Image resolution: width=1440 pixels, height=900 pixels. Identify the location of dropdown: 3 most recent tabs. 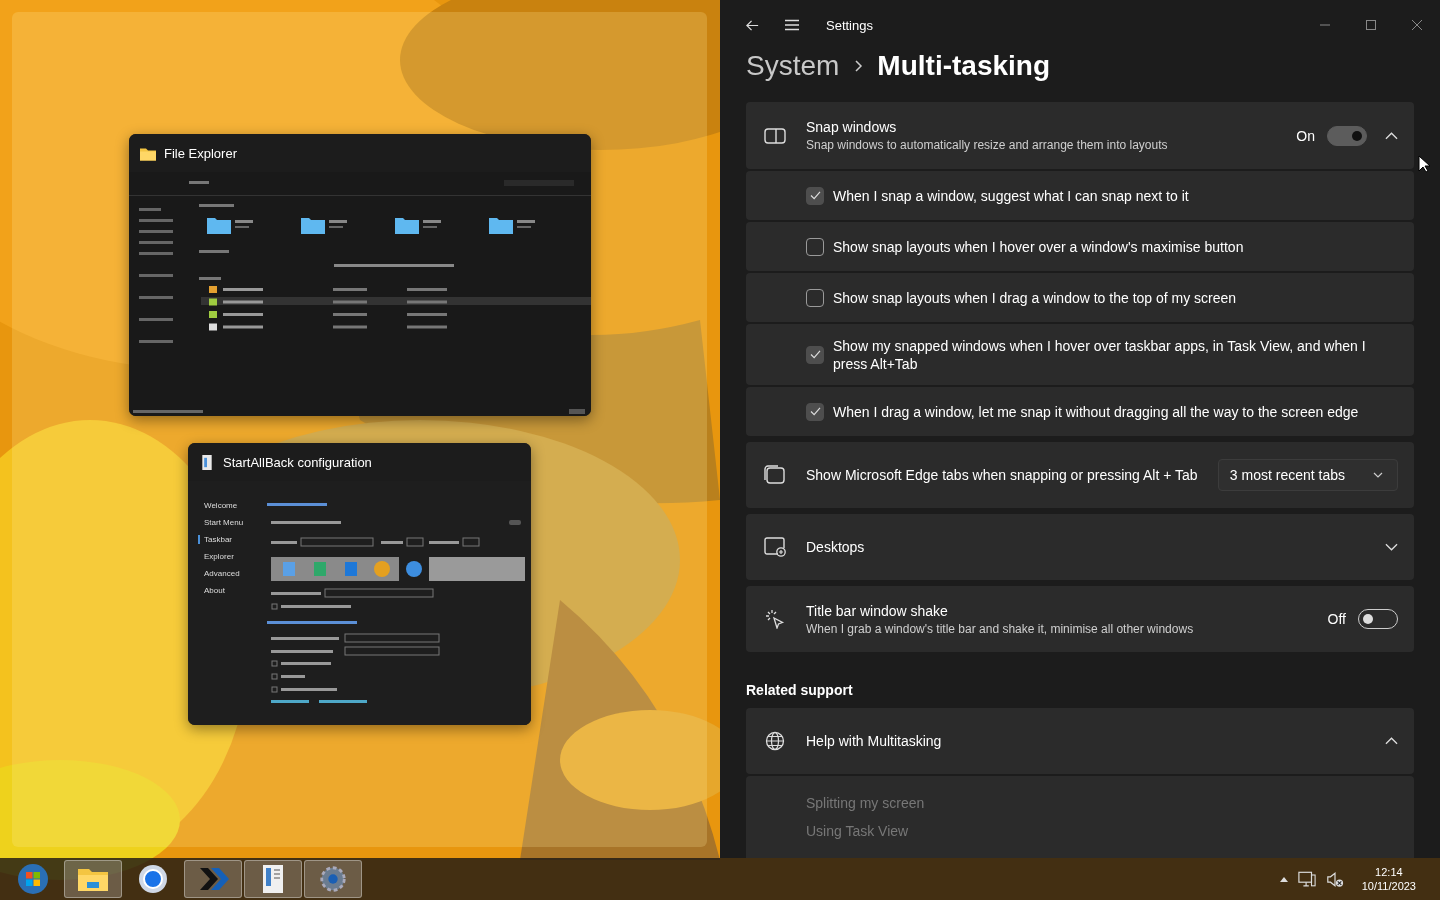
(1307, 475).